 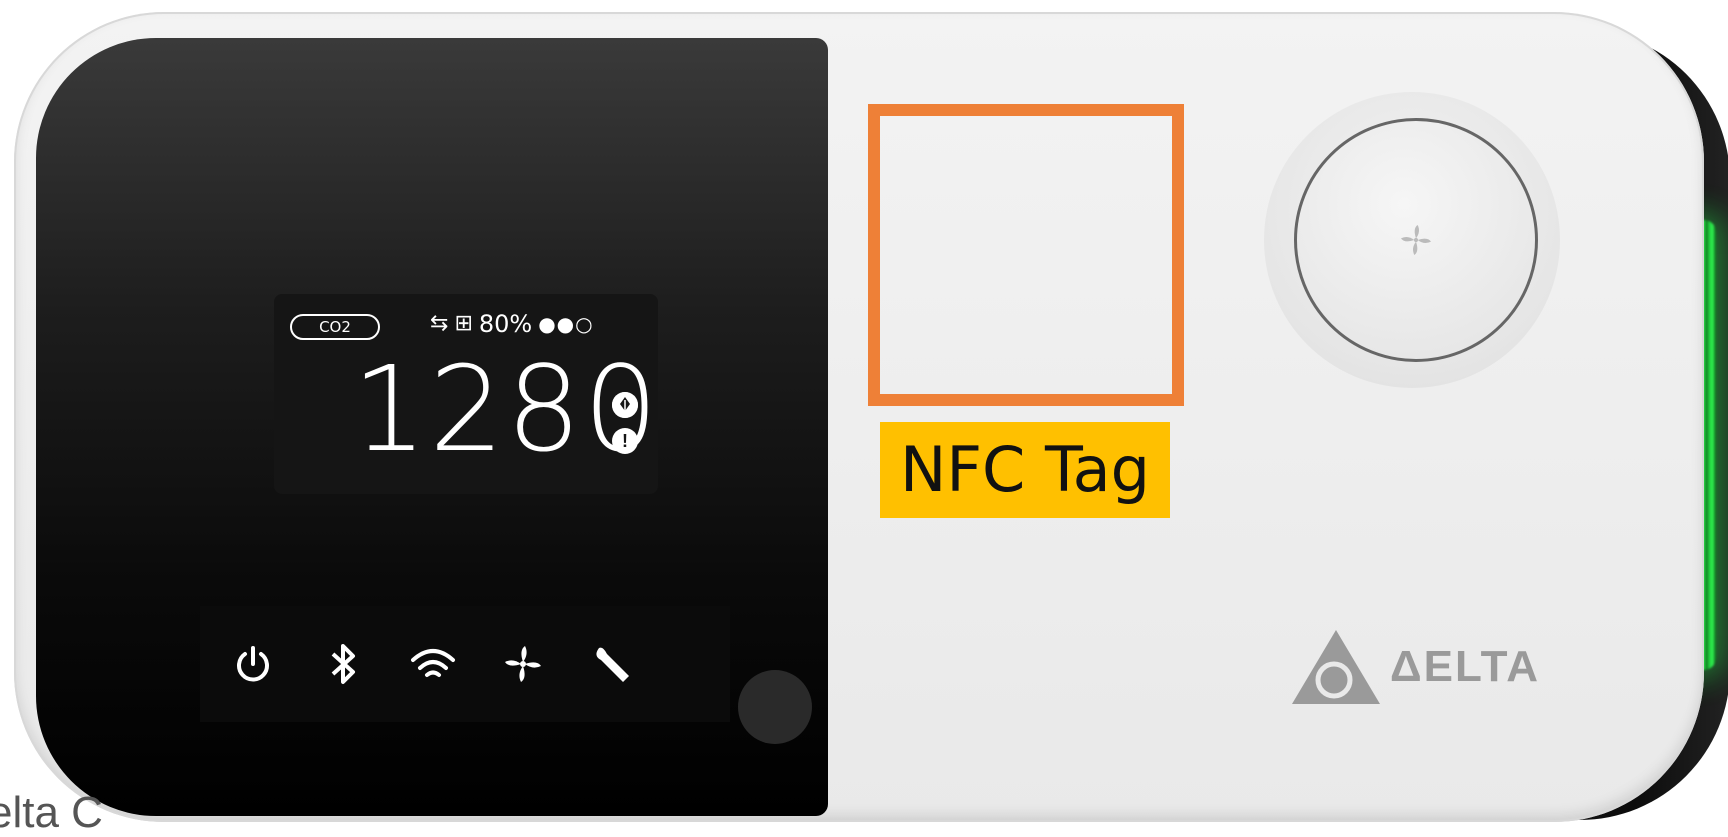 What do you see at coordinates (1025, 470) in the screenshot?
I see `nfc-label: NFC Tag` at bounding box center [1025, 470].